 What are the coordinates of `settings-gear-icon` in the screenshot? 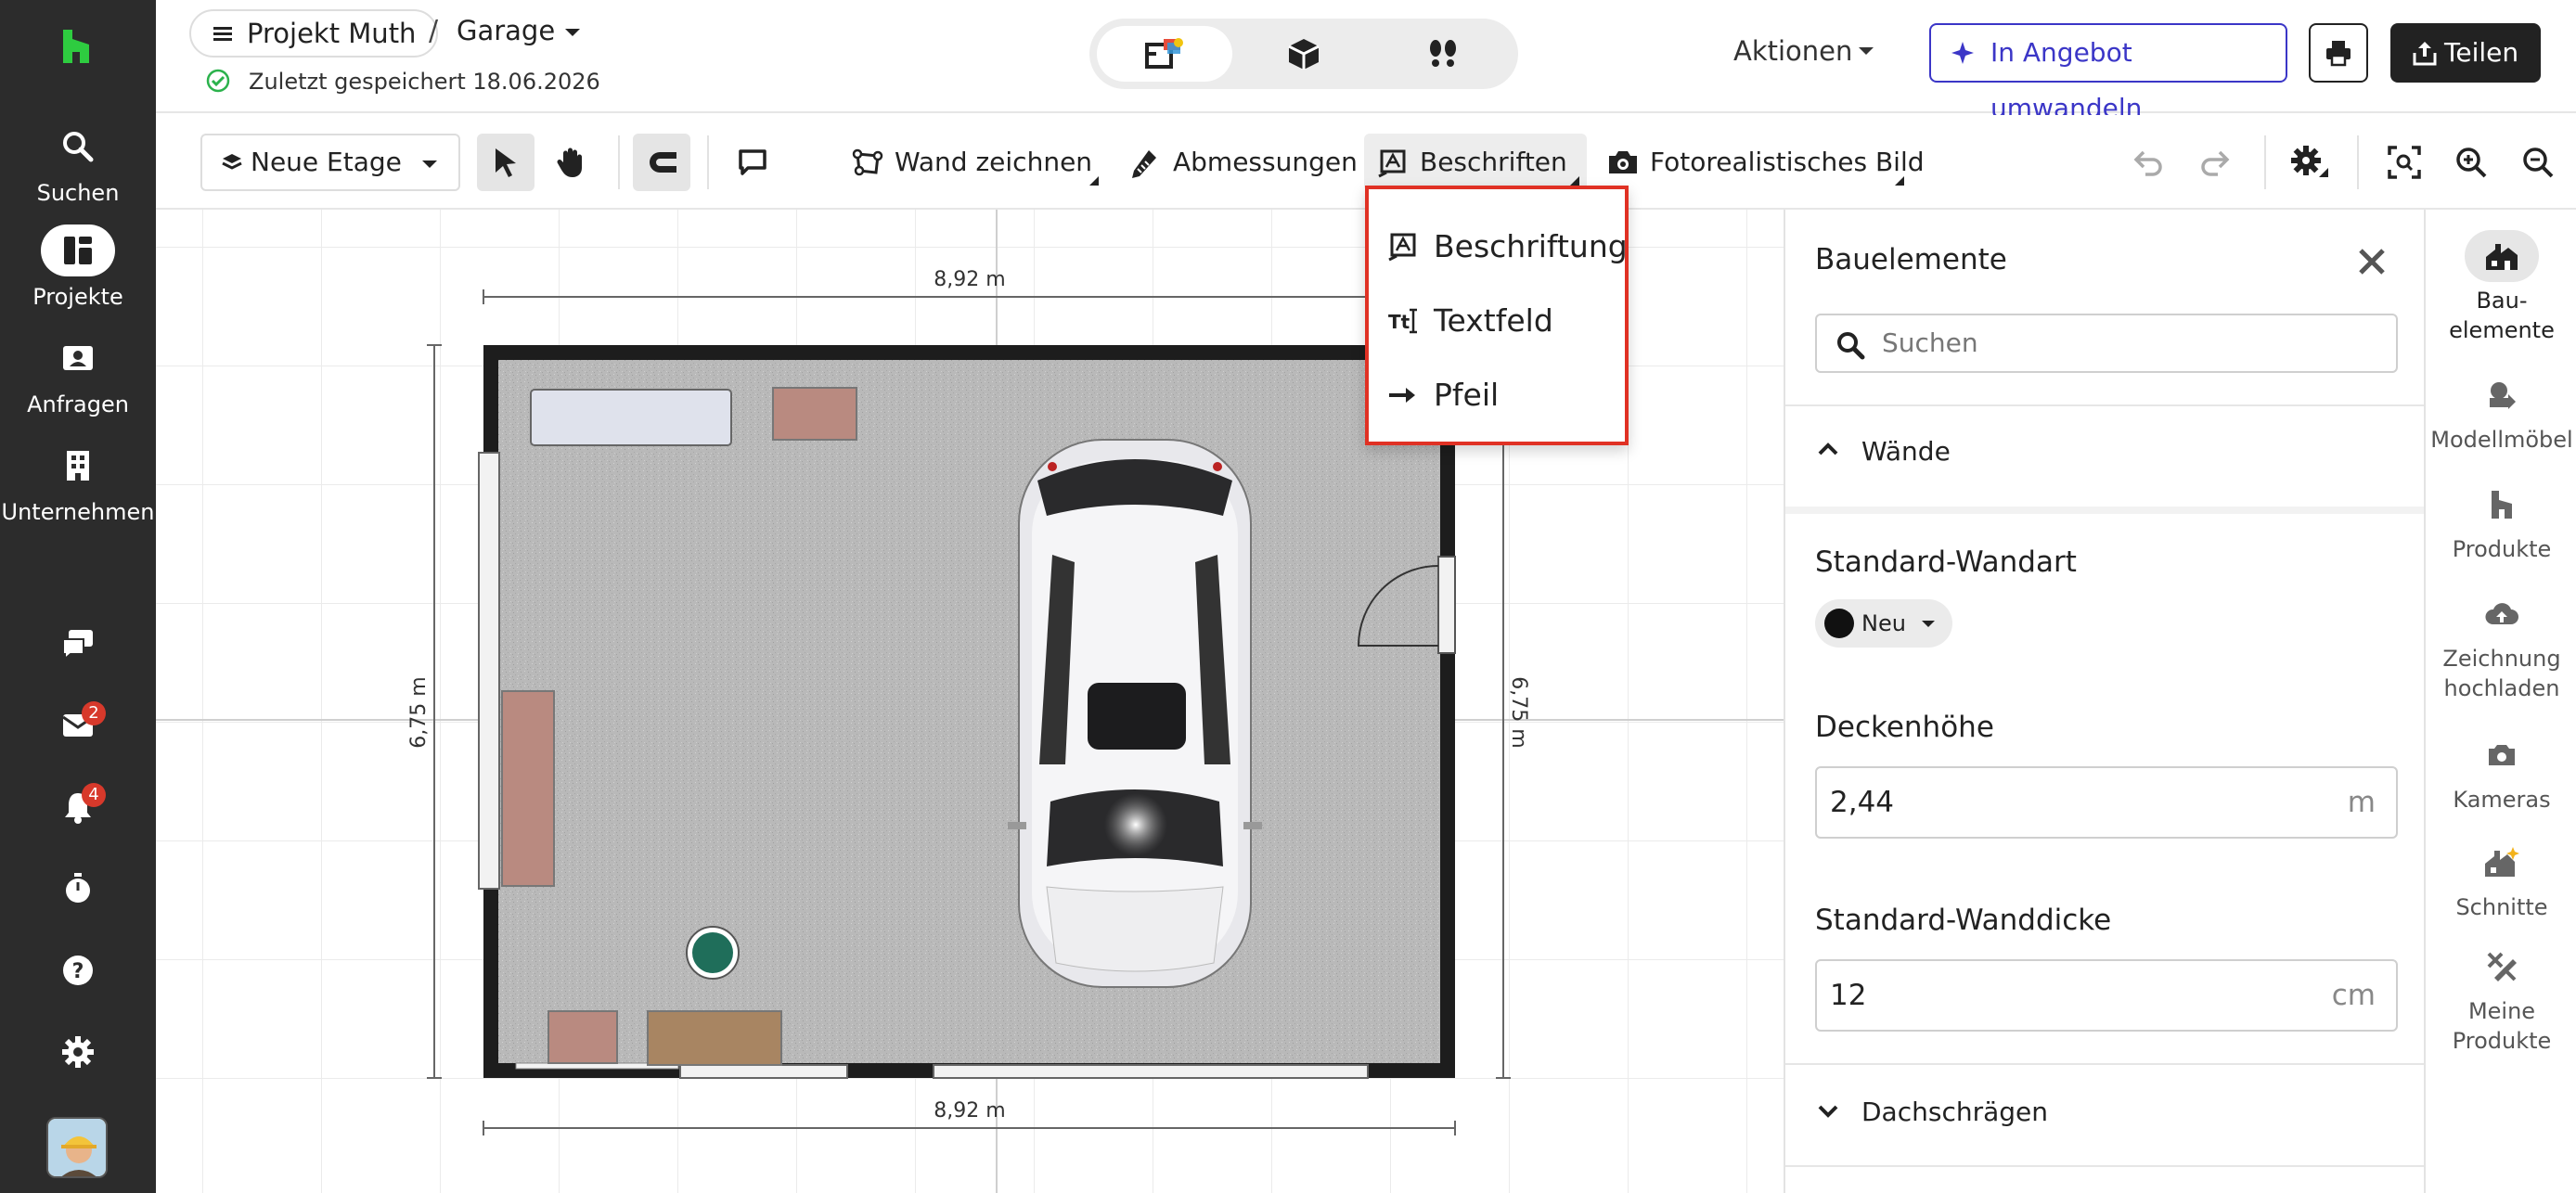 It's located at (2310, 161).